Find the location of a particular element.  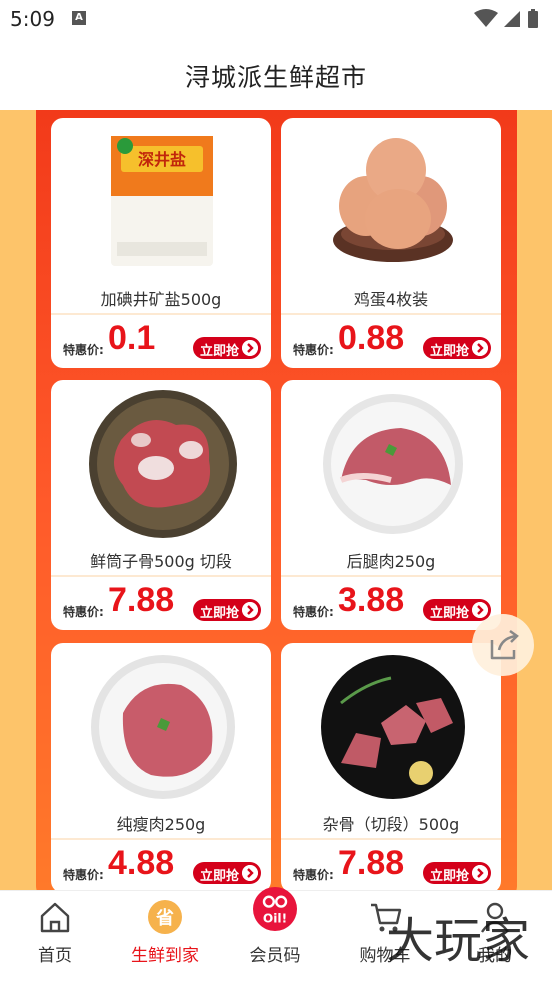

product-card: 后腿肉250g 特惠价: 3.88 立即抢 is located at coordinates (391, 505).